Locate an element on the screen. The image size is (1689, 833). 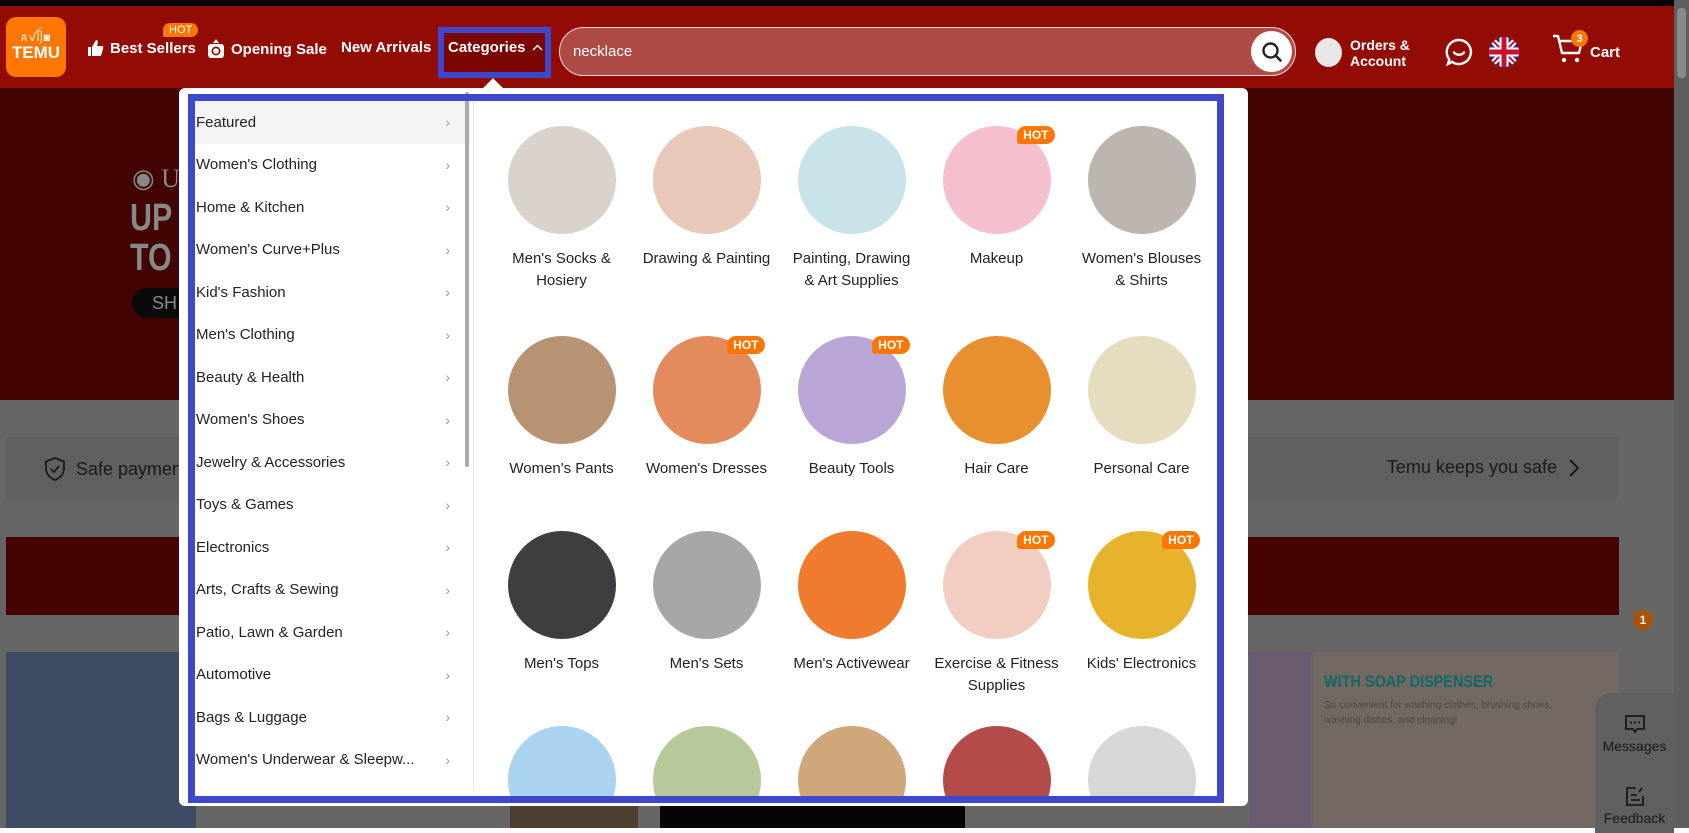
safe-payment: Safe payment is located at coordinates (115, 469).